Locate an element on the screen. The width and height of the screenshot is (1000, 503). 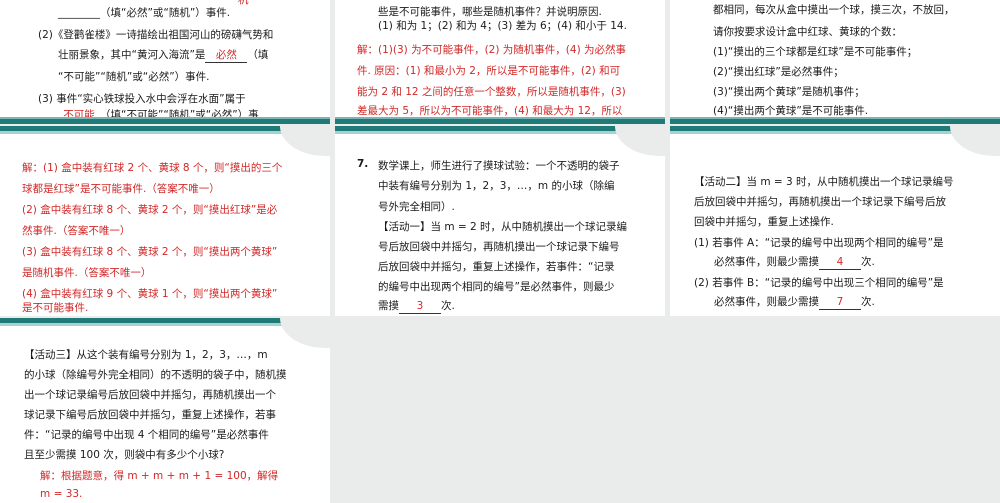
s6-line-5: 必然事件，则最少需摸 4 次. is located at coordinates (794, 262).